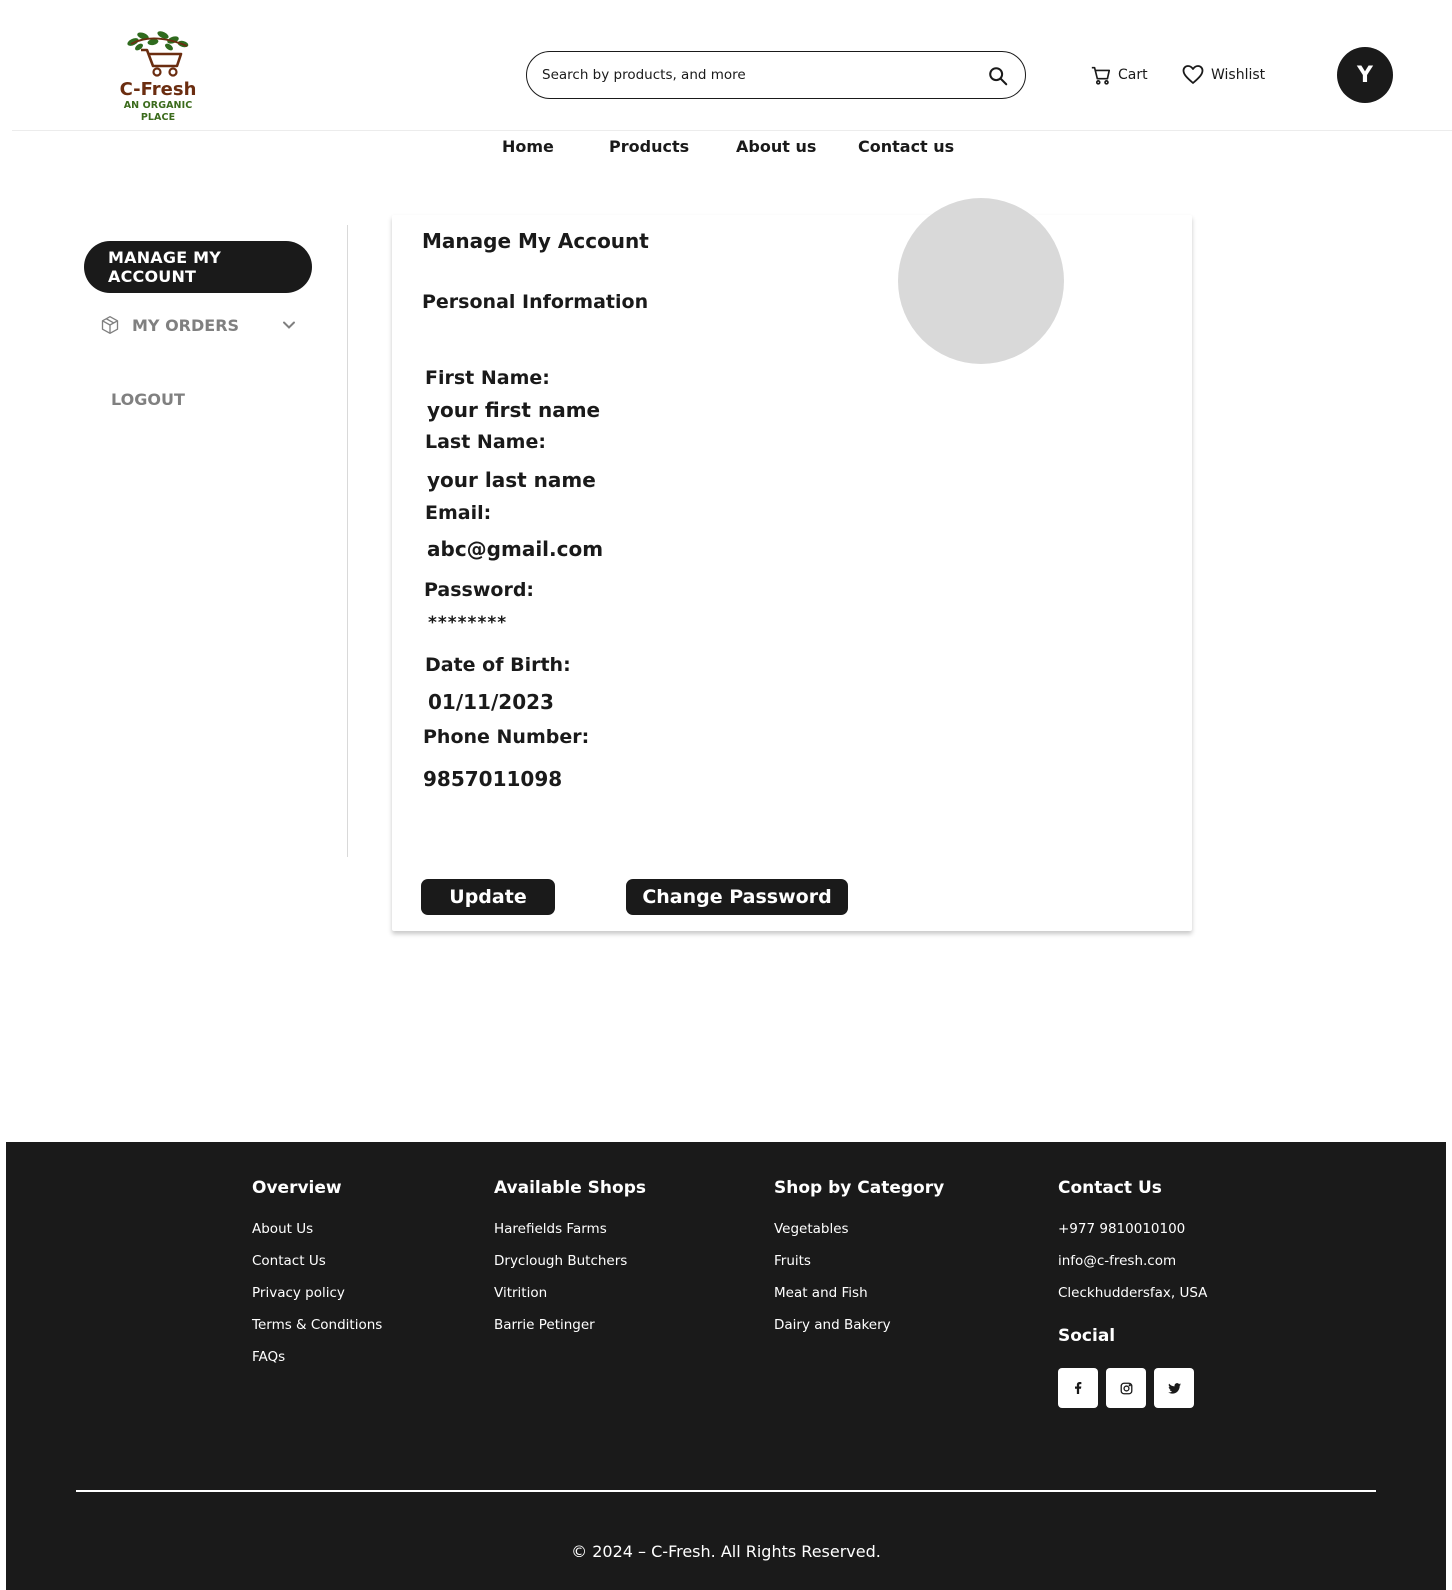  I want to click on brand-tagline: AN ORGANIC PLACE, so click(158, 111).